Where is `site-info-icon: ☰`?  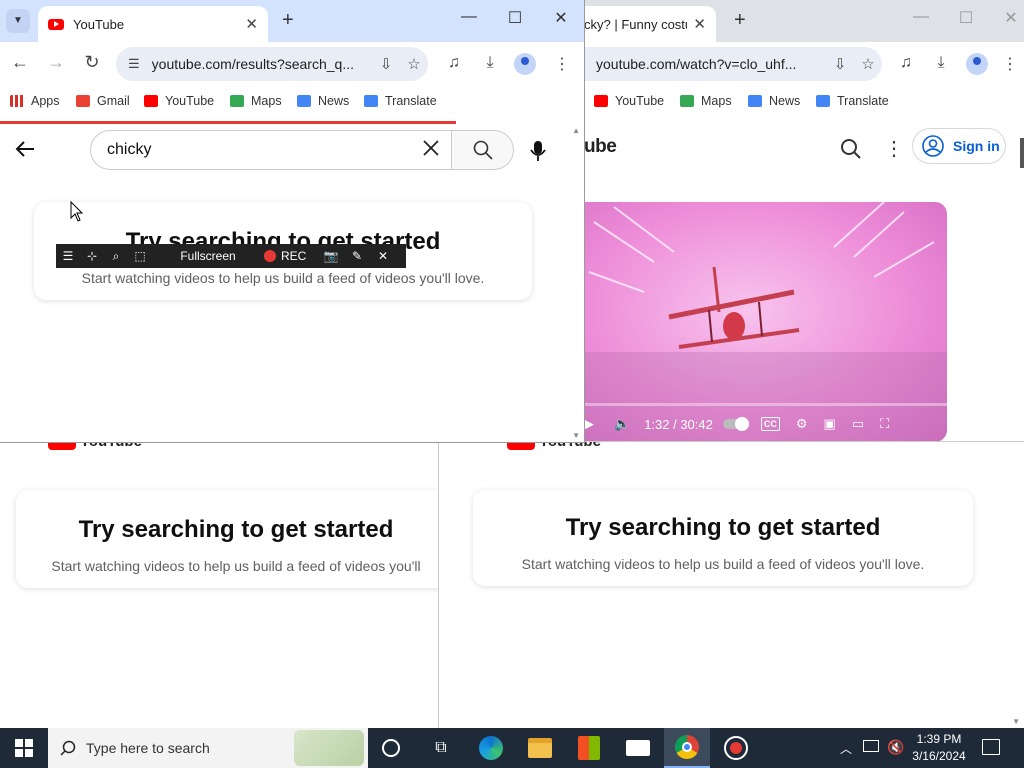
site-info-icon: ☰ is located at coordinates (134, 64).